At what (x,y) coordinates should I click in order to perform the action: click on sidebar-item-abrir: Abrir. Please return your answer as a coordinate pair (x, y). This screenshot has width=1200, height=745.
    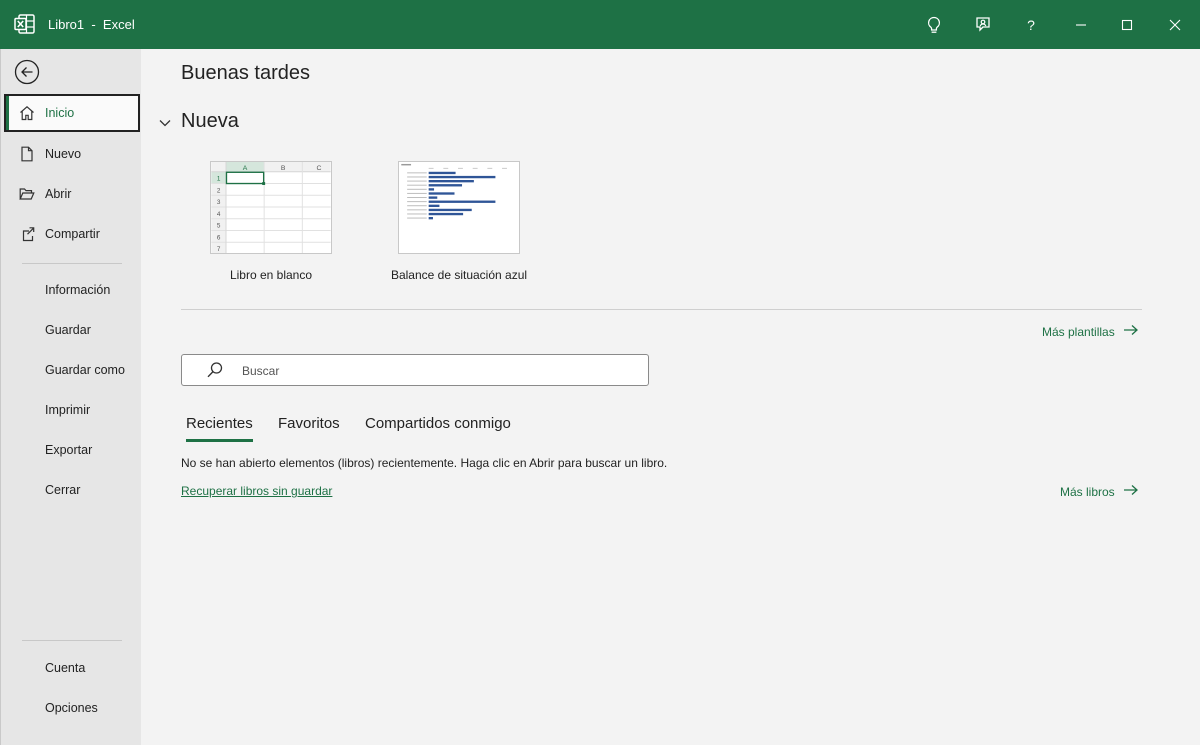
    Looking at the image, I should click on (72, 194).